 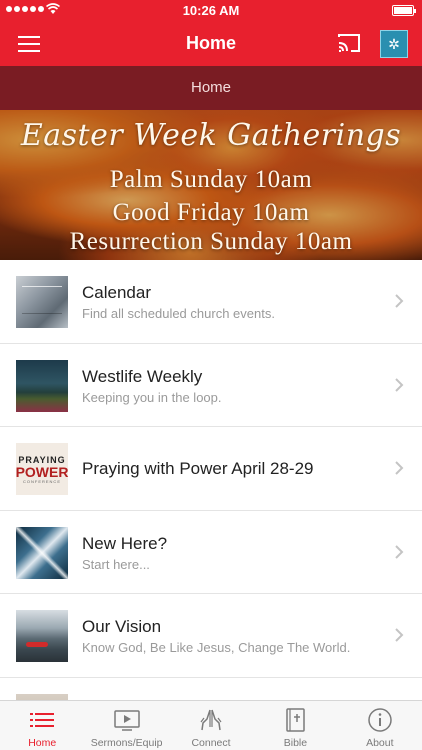 What do you see at coordinates (42, 459) in the screenshot?
I see `thumbnail-text: PRAYING` at bounding box center [42, 459].